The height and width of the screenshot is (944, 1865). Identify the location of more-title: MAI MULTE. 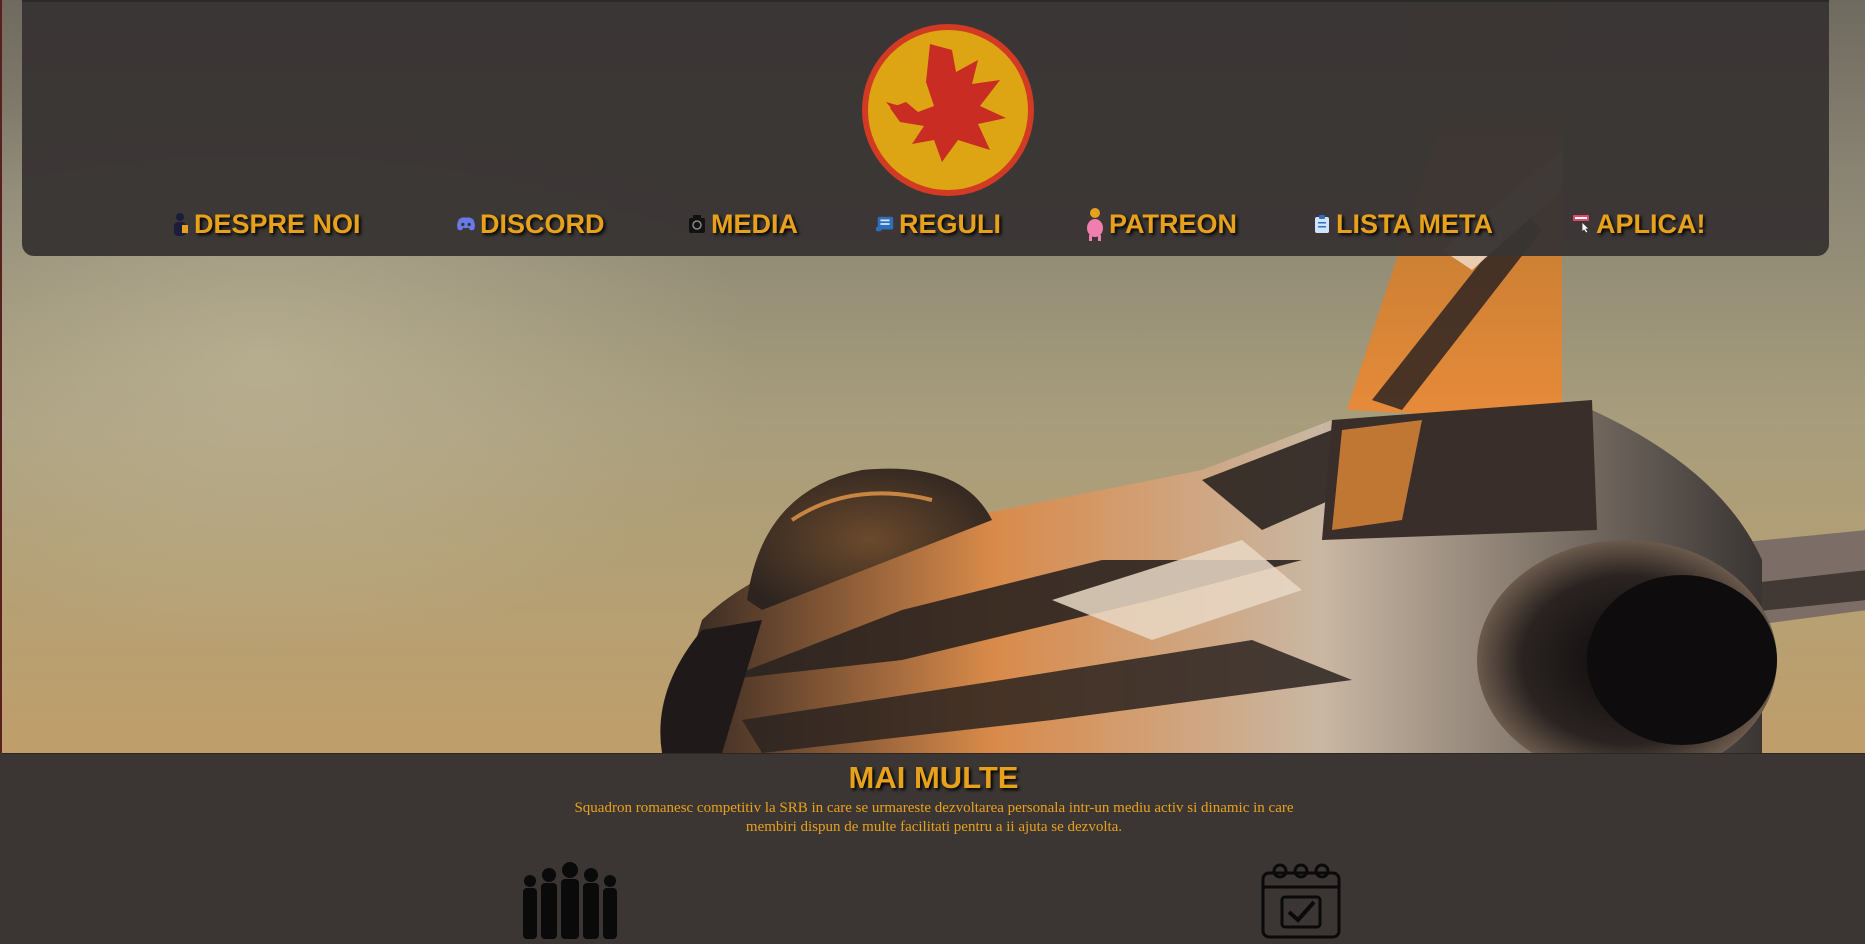
(933, 777).